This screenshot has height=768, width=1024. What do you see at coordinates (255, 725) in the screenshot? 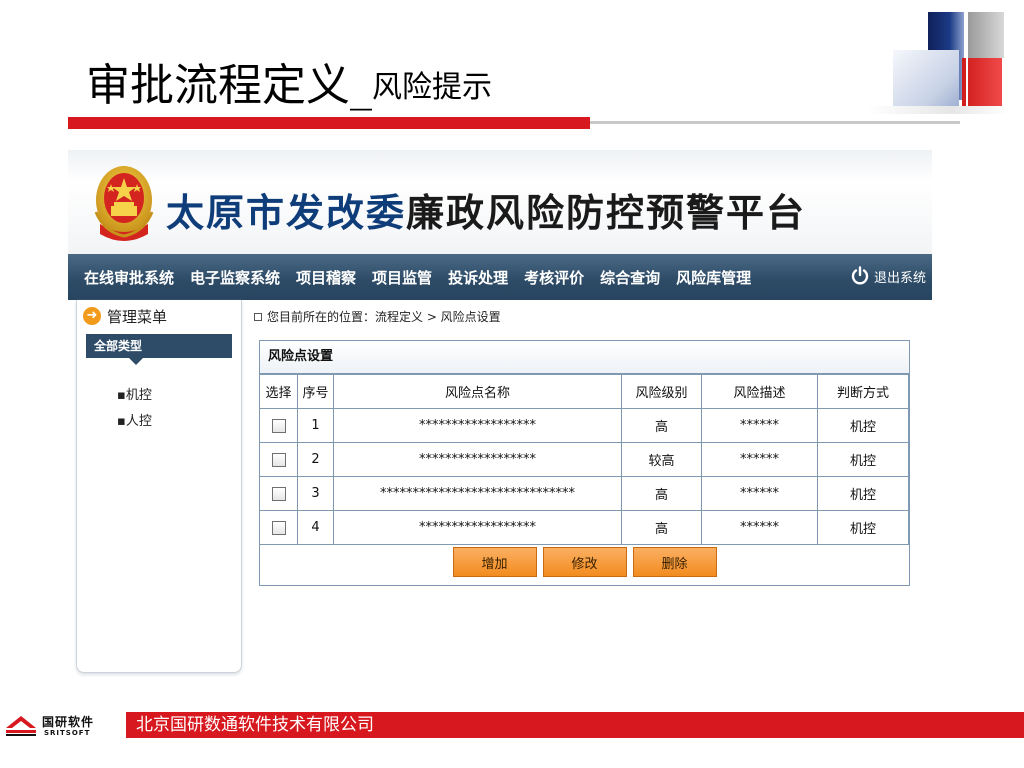
I see `footer-company: 北京国研数通软件技术有限公司` at bounding box center [255, 725].